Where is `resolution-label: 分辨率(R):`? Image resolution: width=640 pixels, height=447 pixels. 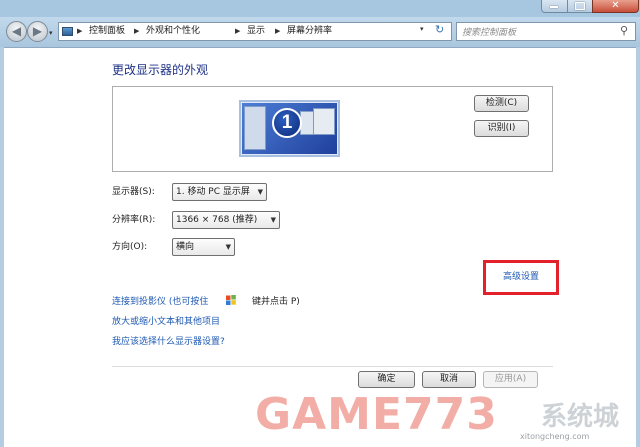
resolution-label: 分辨率(R): is located at coordinates (134, 220).